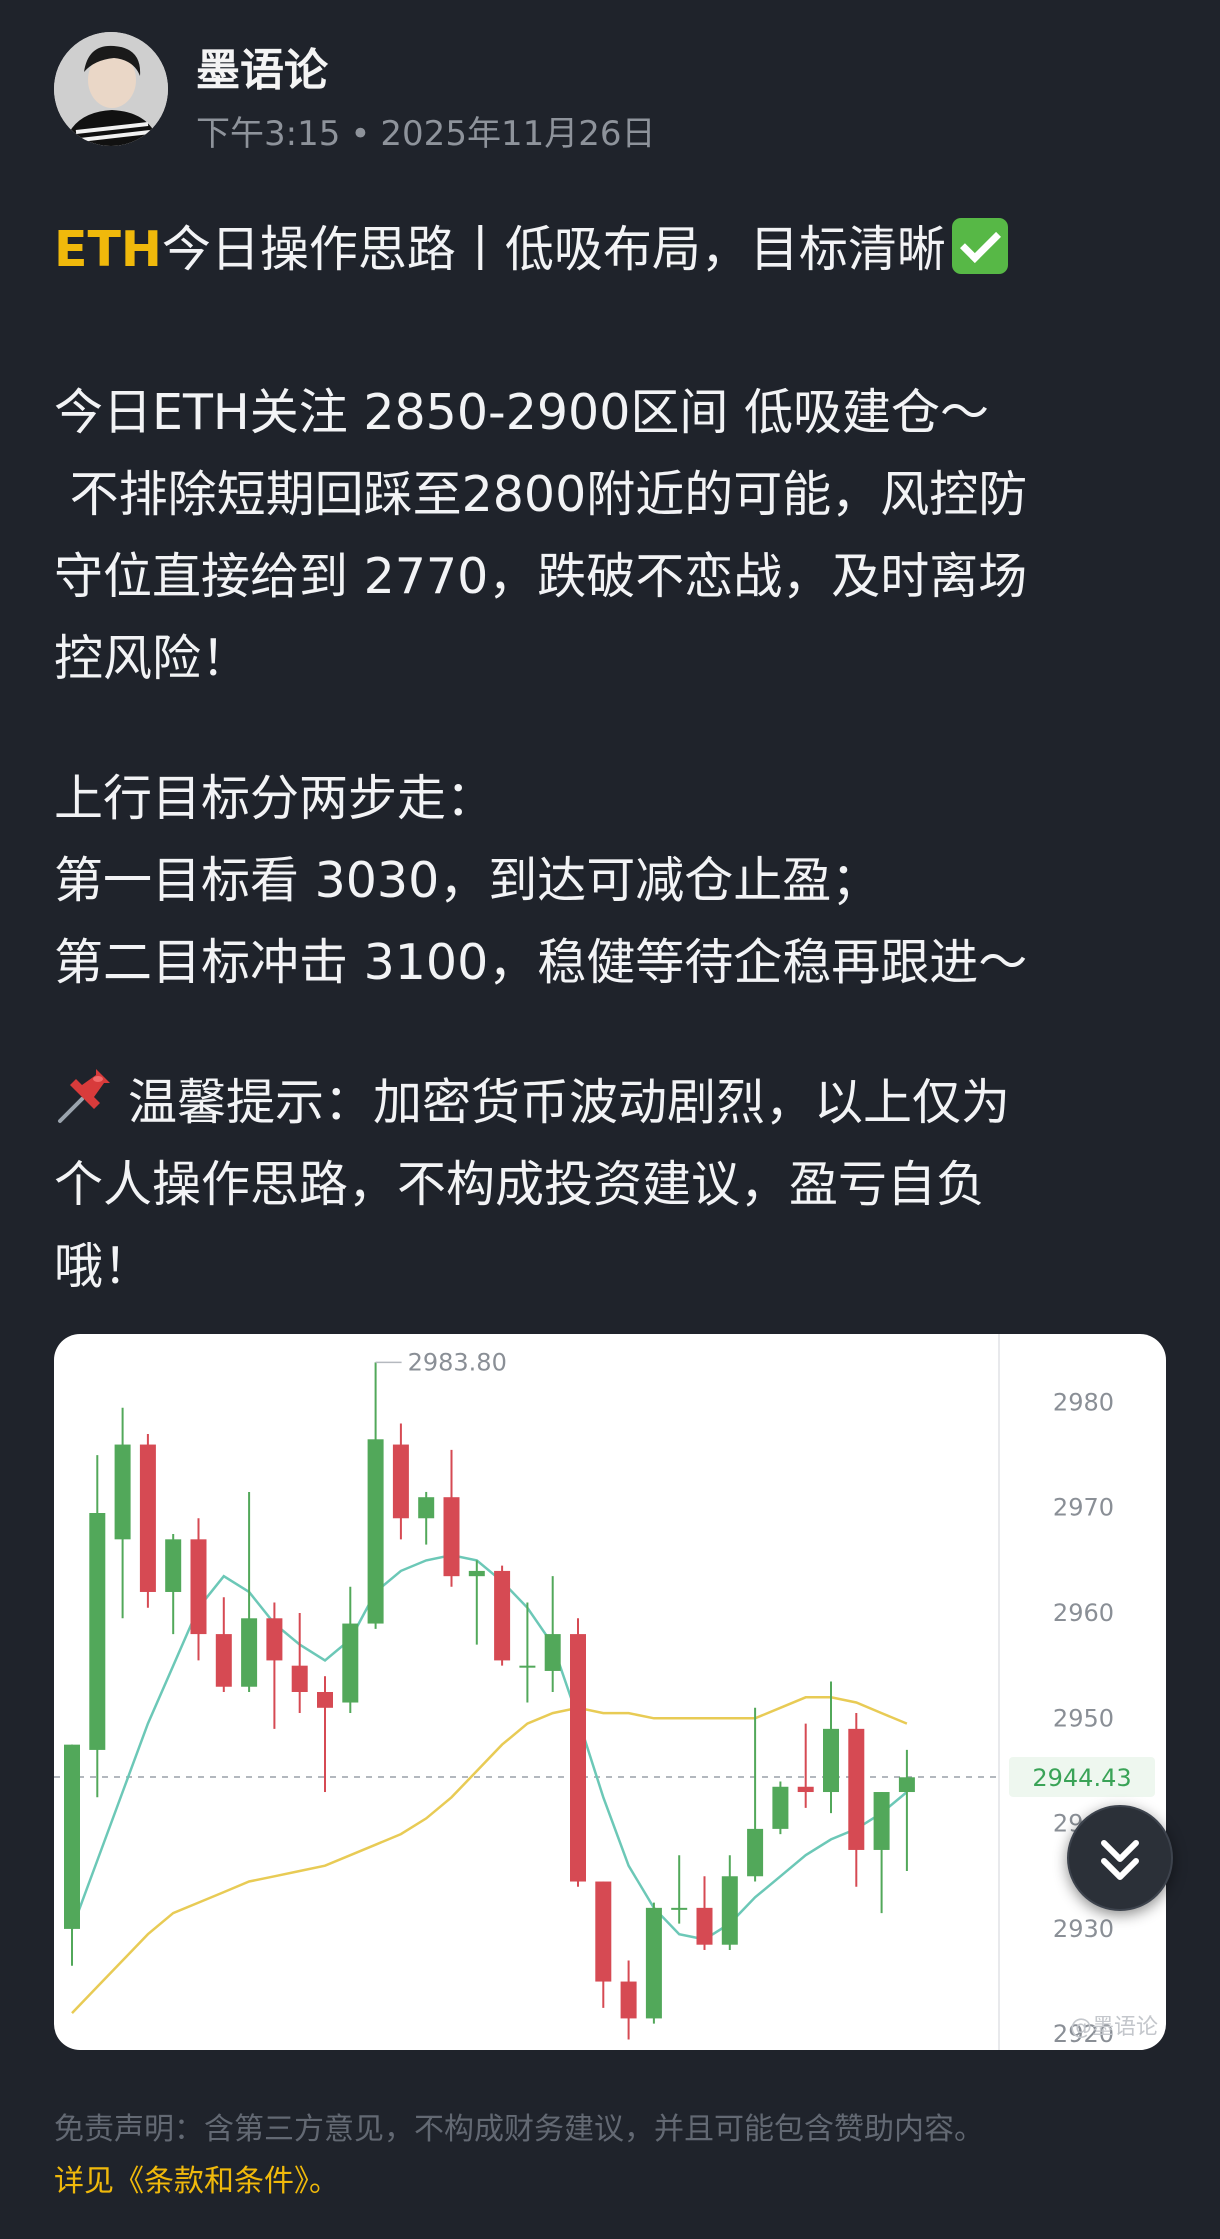 Image resolution: width=1220 pixels, height=2239 pixels. I want to click on text-line: 控风险！, so click(152, 658).